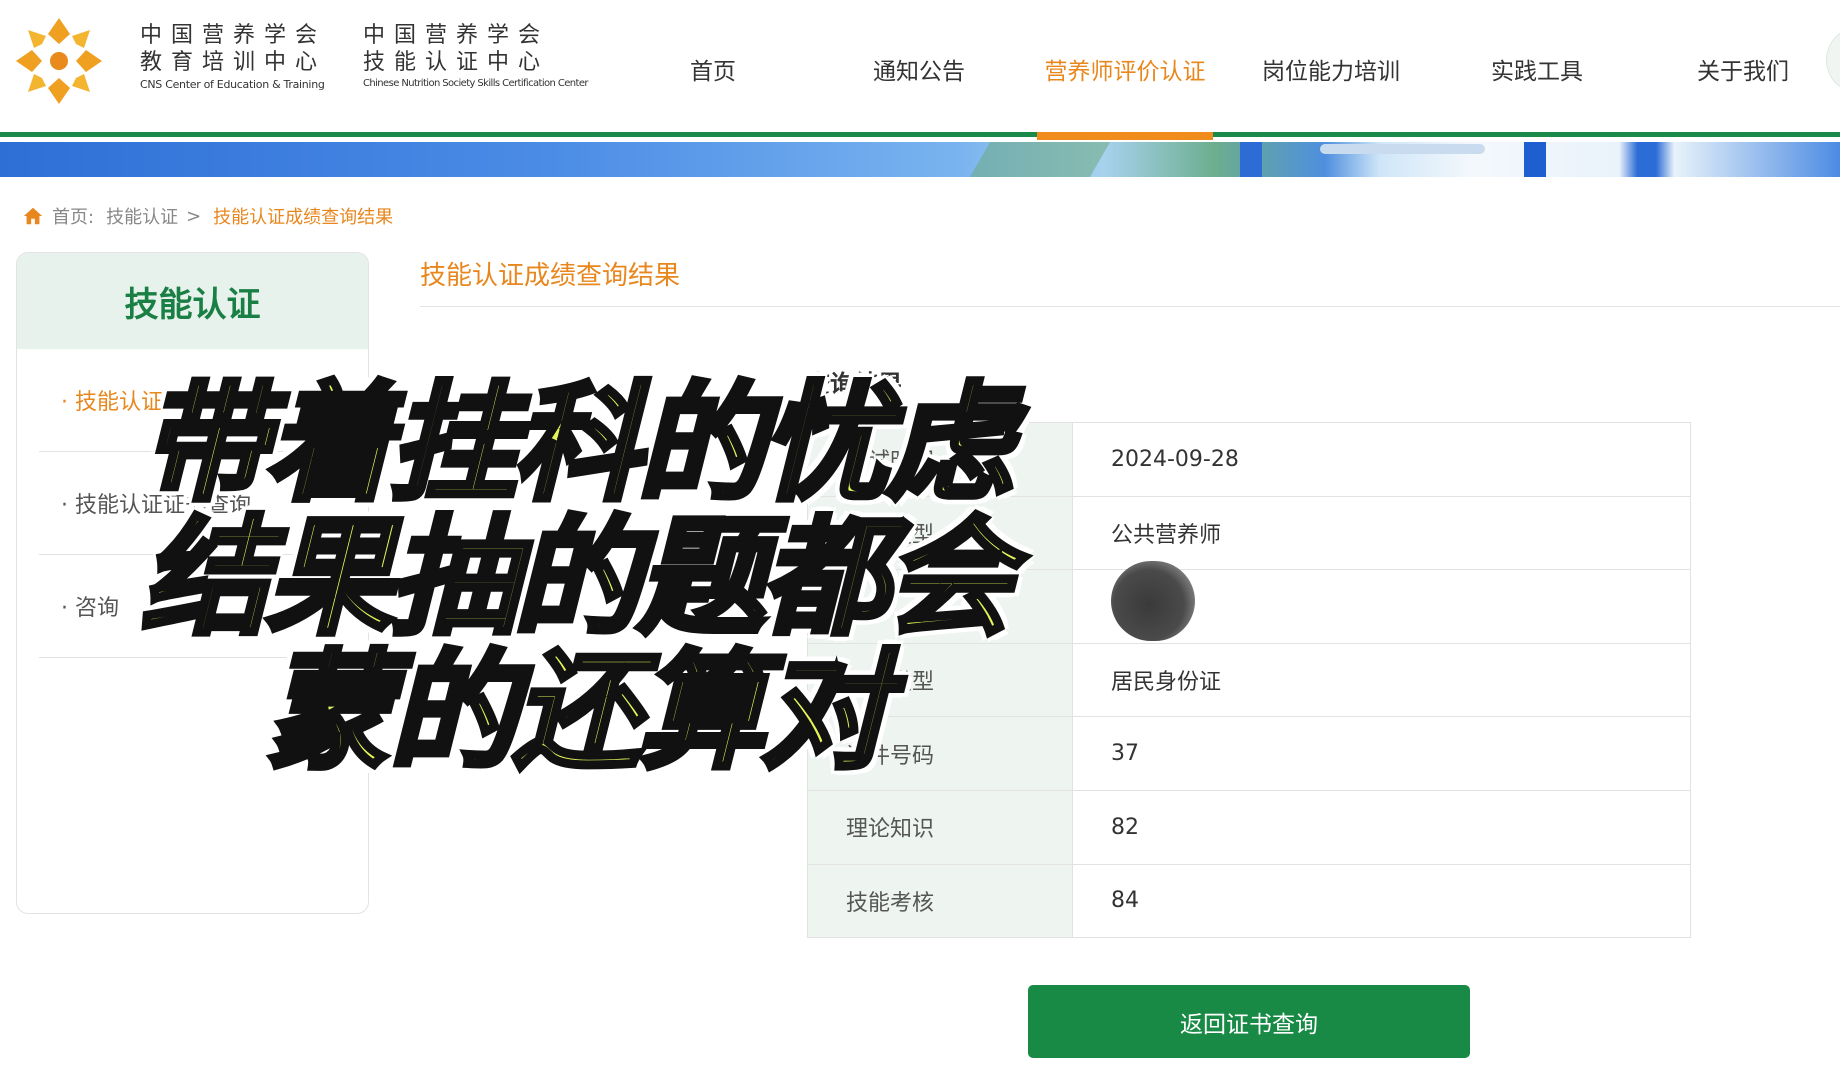 This screenshot has width=1840, height=1080. I want to click on sidebar-item-score-query: · 技能认证成绩查询, so click(192, 400).